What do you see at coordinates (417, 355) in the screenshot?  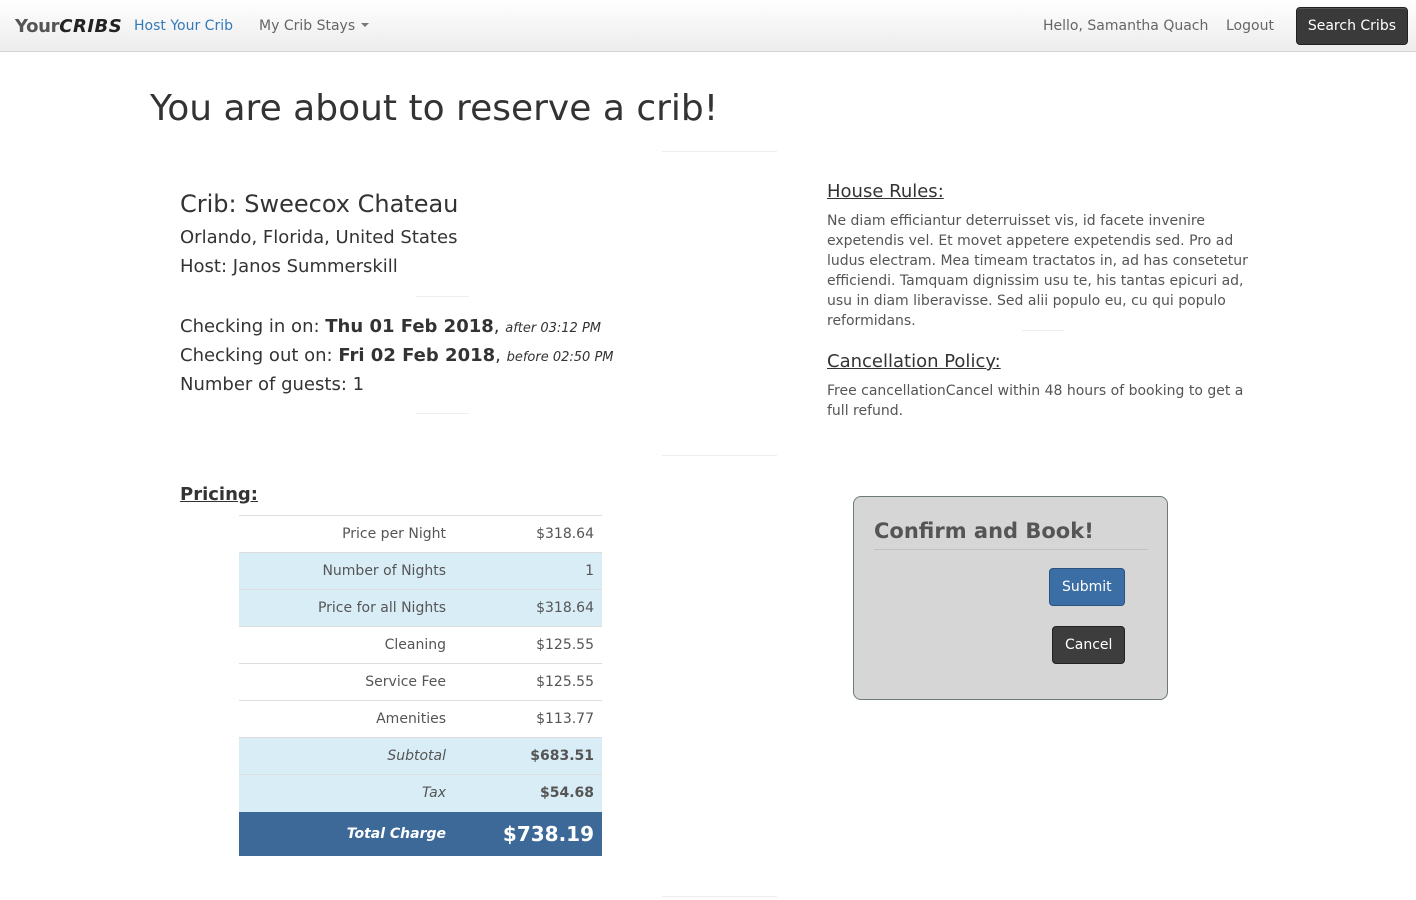 I see `checkout-date: Fri 02 Feb 2018` at bounding box center [417, 355].